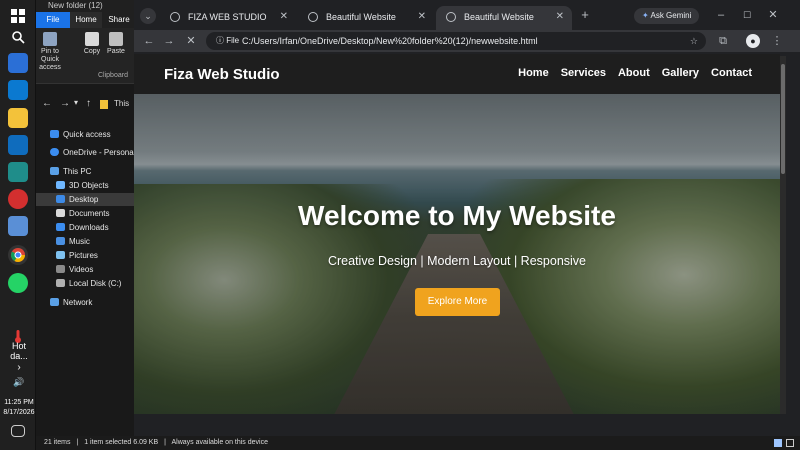 This screenshot has width=800, height=450. What do you see at coordinates (783, 119) in the screenshot?
I see `scroll-thumb` at bounding box center [783, 119].